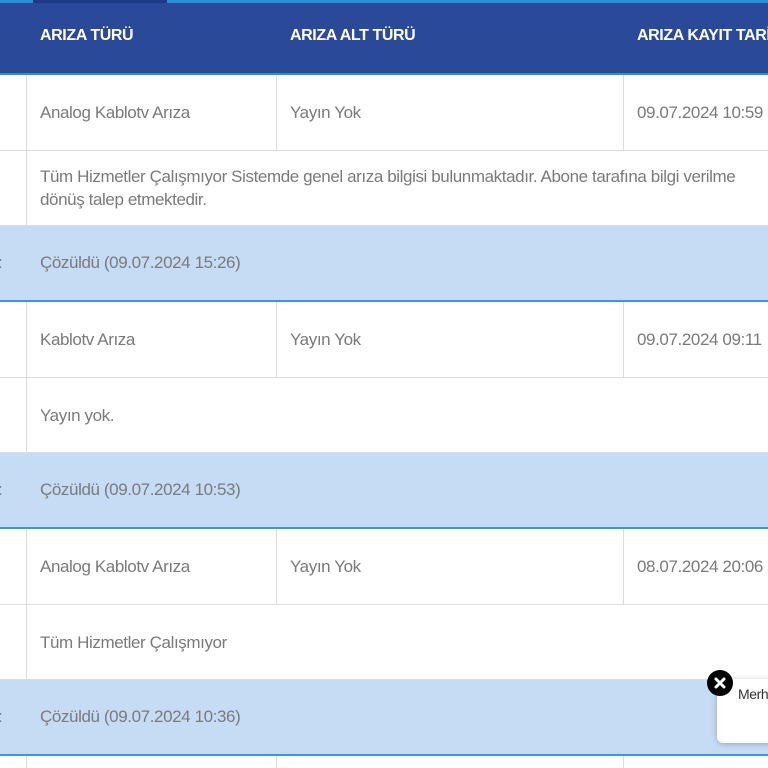  I want to click on fault-description-line: Yayın yok., so click(77, 415).